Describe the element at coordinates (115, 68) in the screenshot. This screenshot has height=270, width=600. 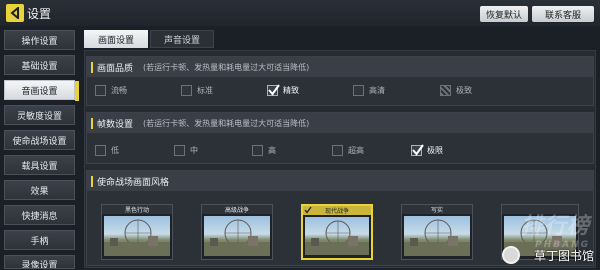
I see `quality-title: 画面品质` at that location.